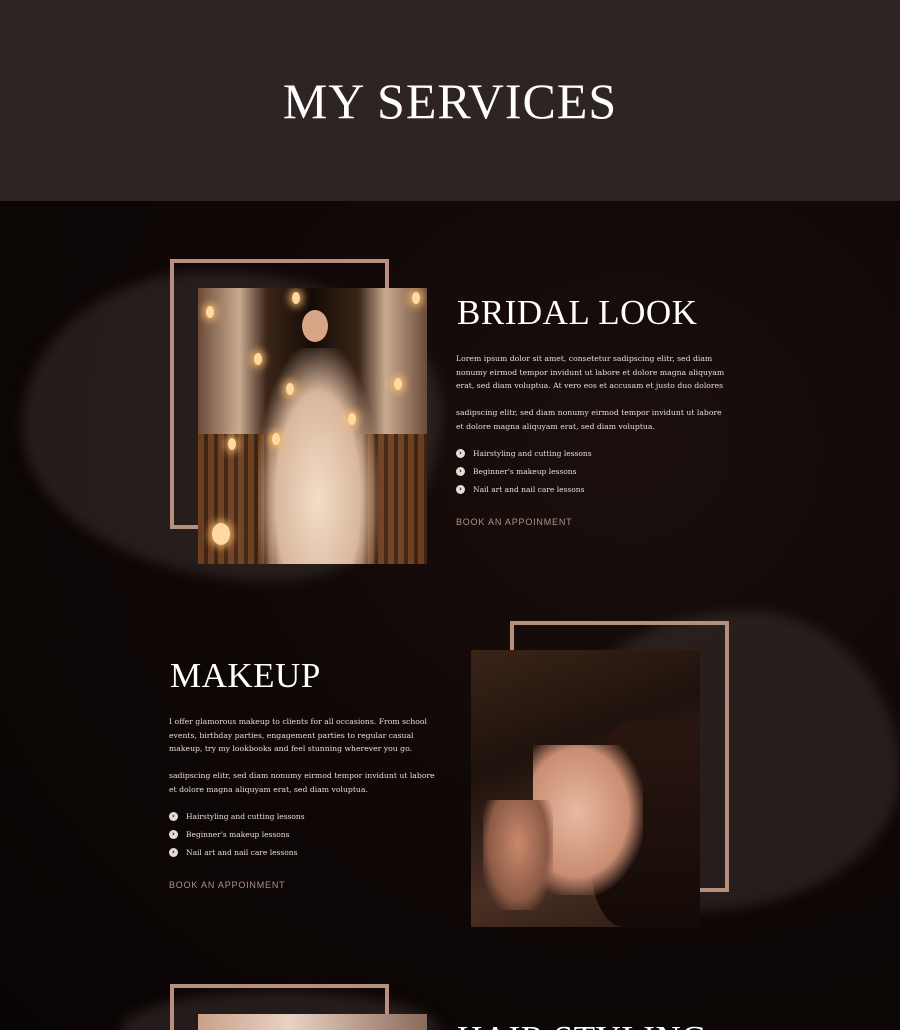 This screenshot has height=1030, width=900. I want to click on makeup-photo, so click(585, 788).